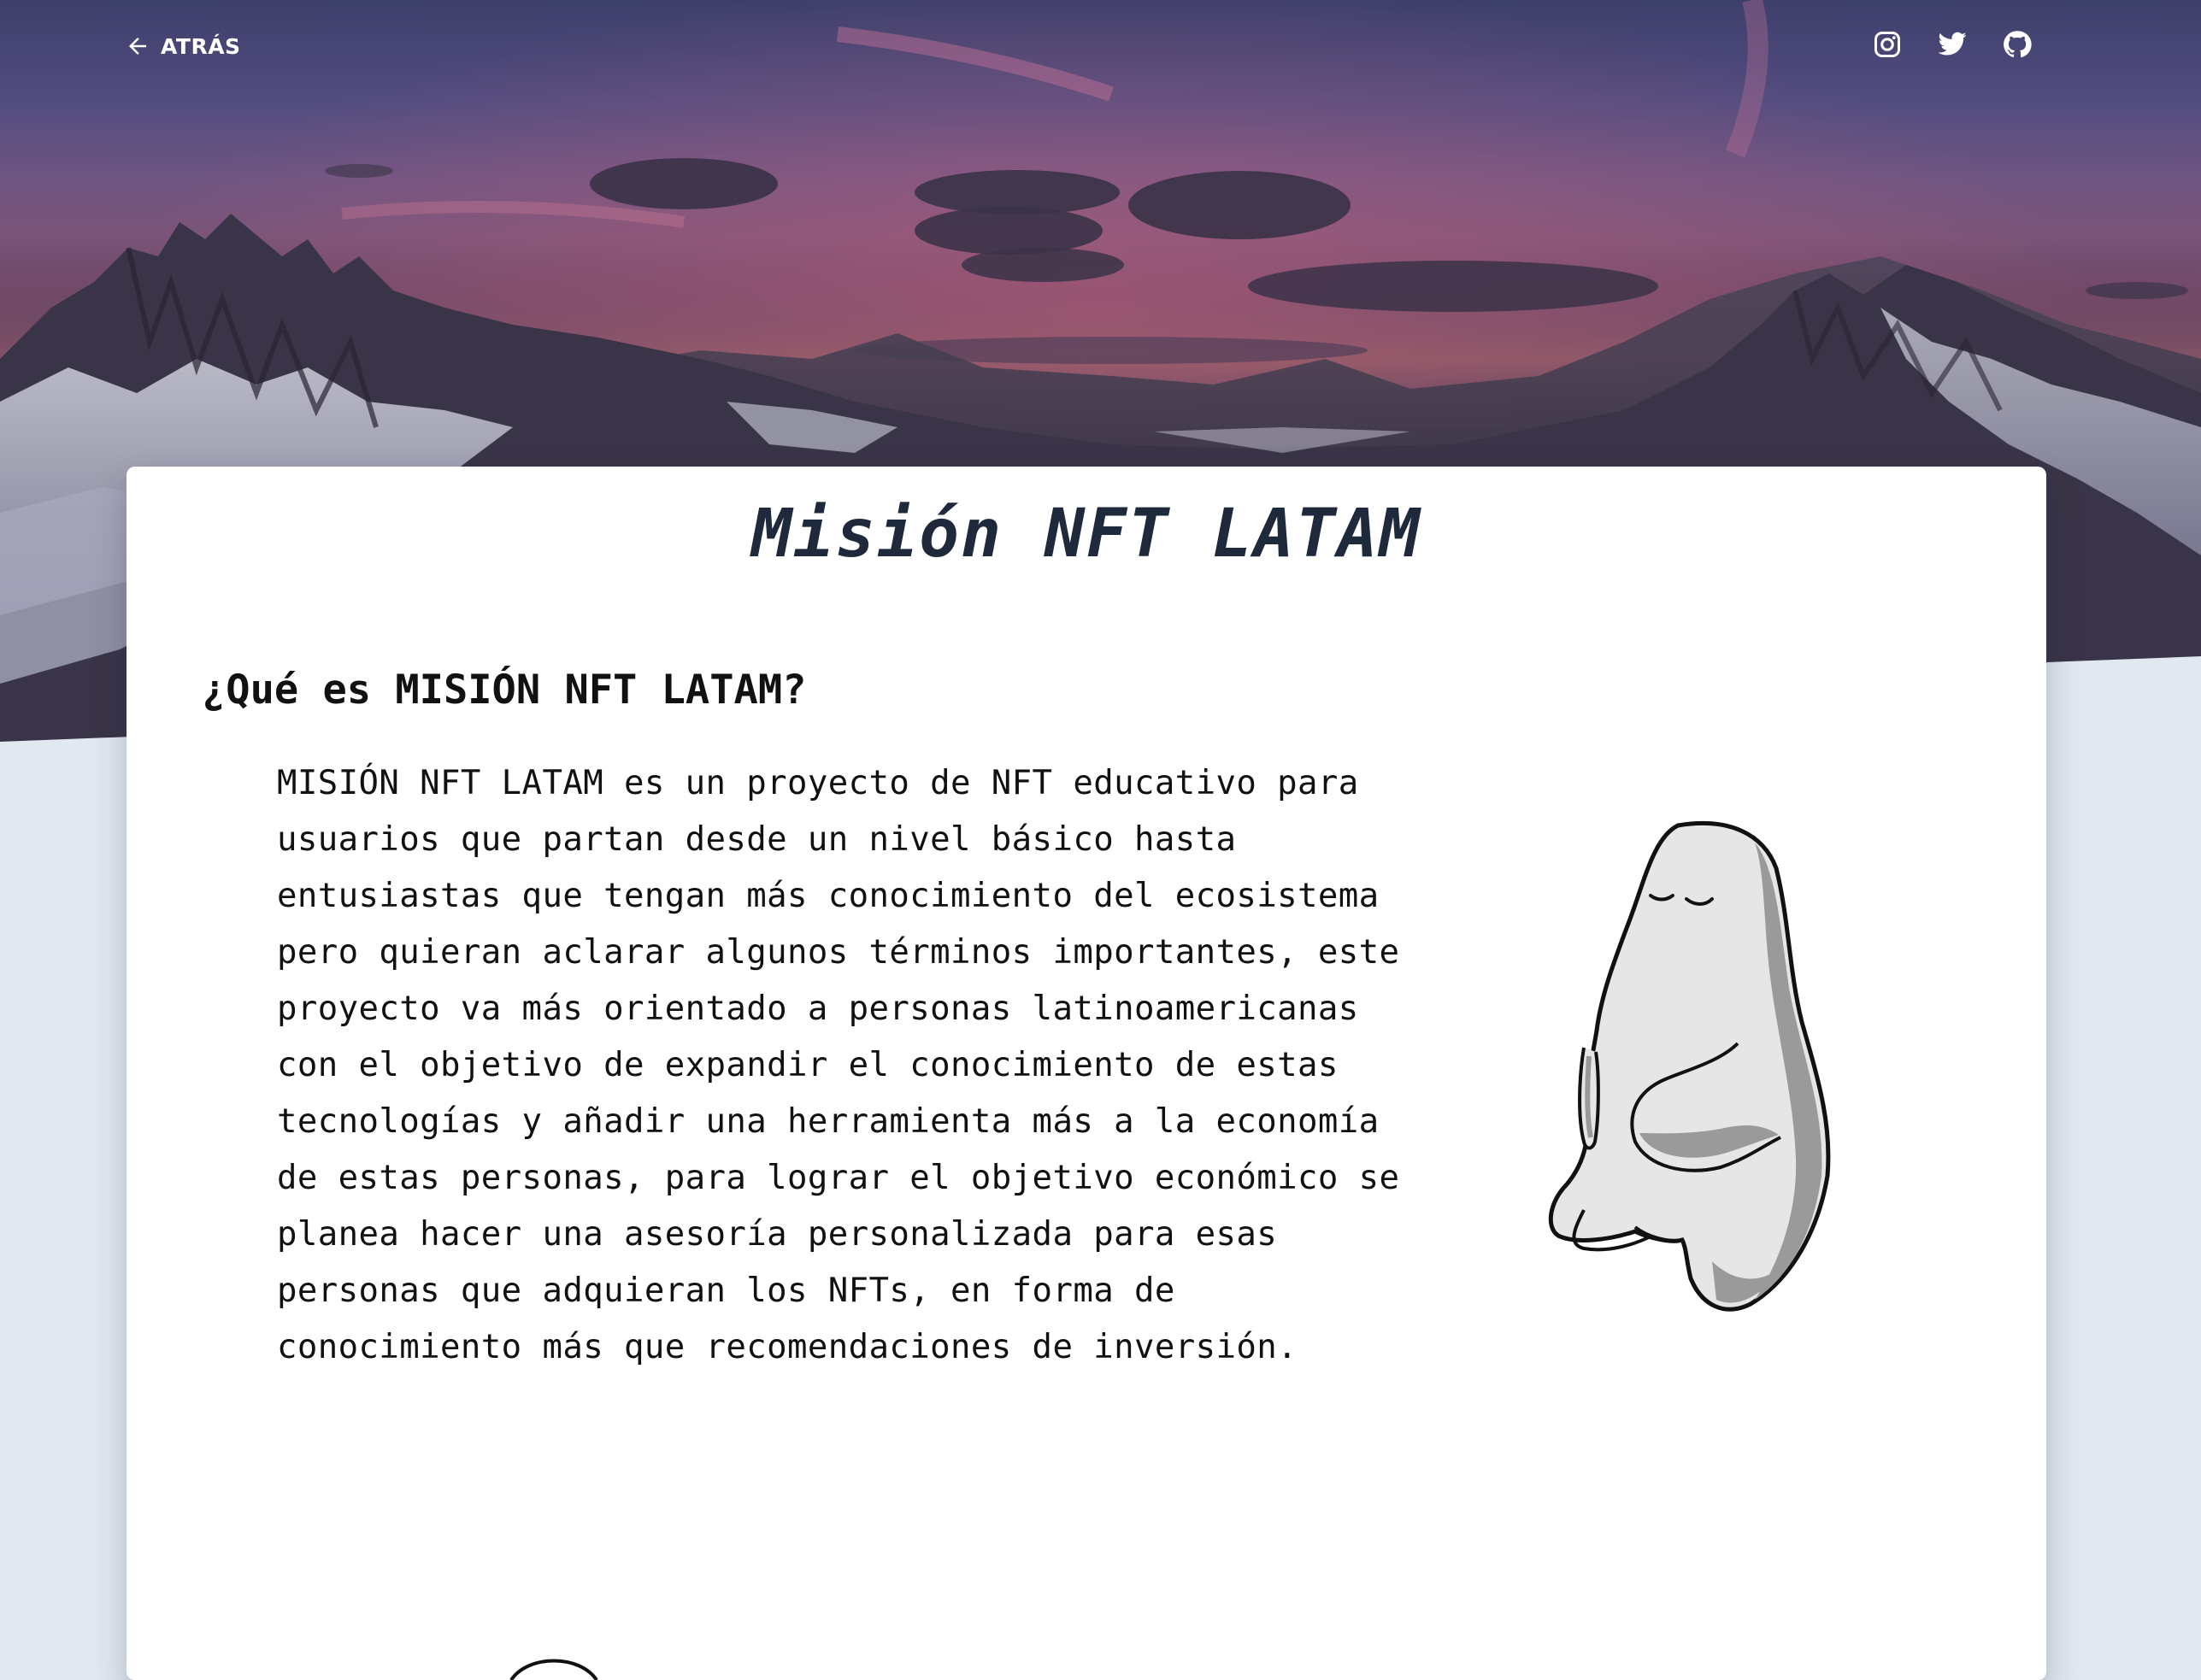 The height and width of the screenshot is (1680, 2201). Describe the element at coordinates (1887, 44) in the screenshot. I see `instagram-icon` at that location.